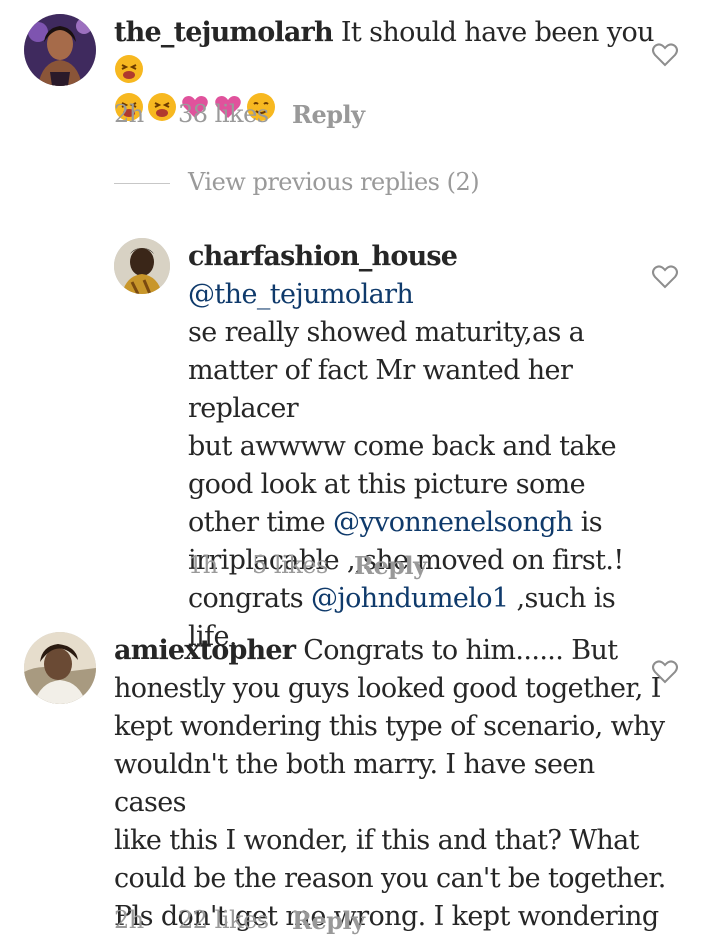  Describe the element at coordinates (142, 183) in the screenshot. I see `divider` at that location.